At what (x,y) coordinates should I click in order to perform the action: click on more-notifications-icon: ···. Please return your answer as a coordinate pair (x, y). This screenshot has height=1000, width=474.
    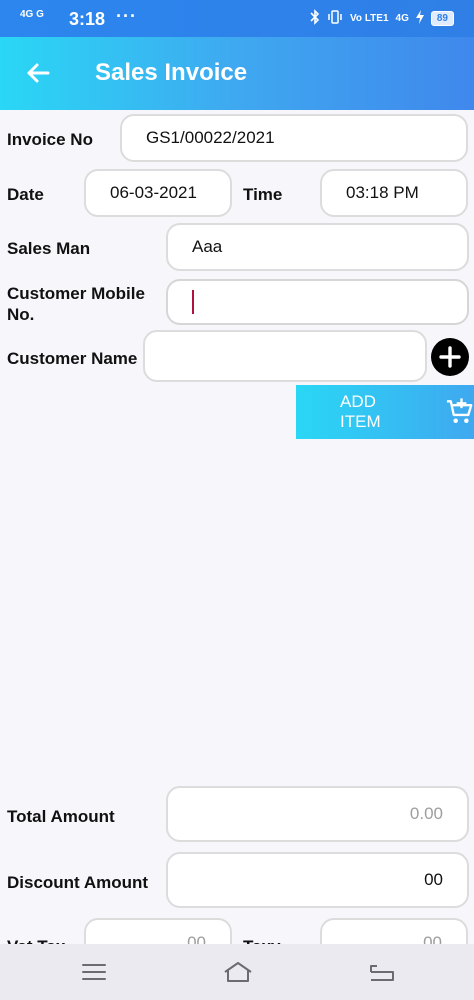
    Looking at the image, I should click on (126, 16).